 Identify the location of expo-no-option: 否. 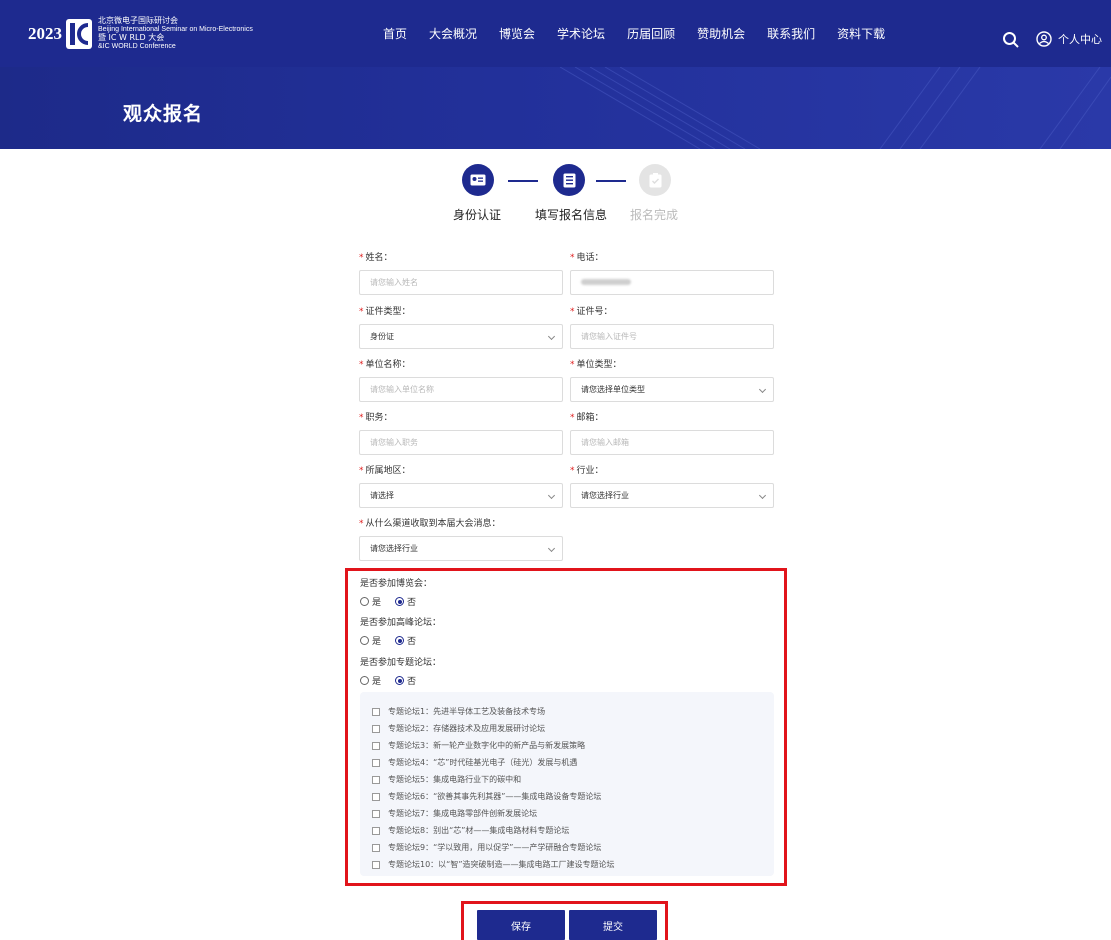
(405, 601).